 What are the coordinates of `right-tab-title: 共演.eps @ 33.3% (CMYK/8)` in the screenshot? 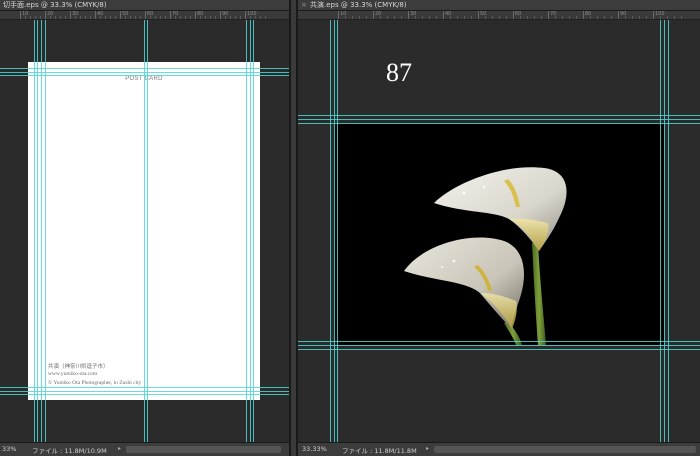 It's located at (358, 5).